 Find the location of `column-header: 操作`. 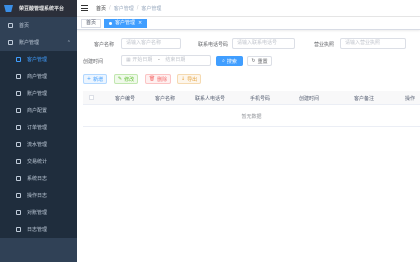

column-header: 操作 is located at coordinates (410, 98).